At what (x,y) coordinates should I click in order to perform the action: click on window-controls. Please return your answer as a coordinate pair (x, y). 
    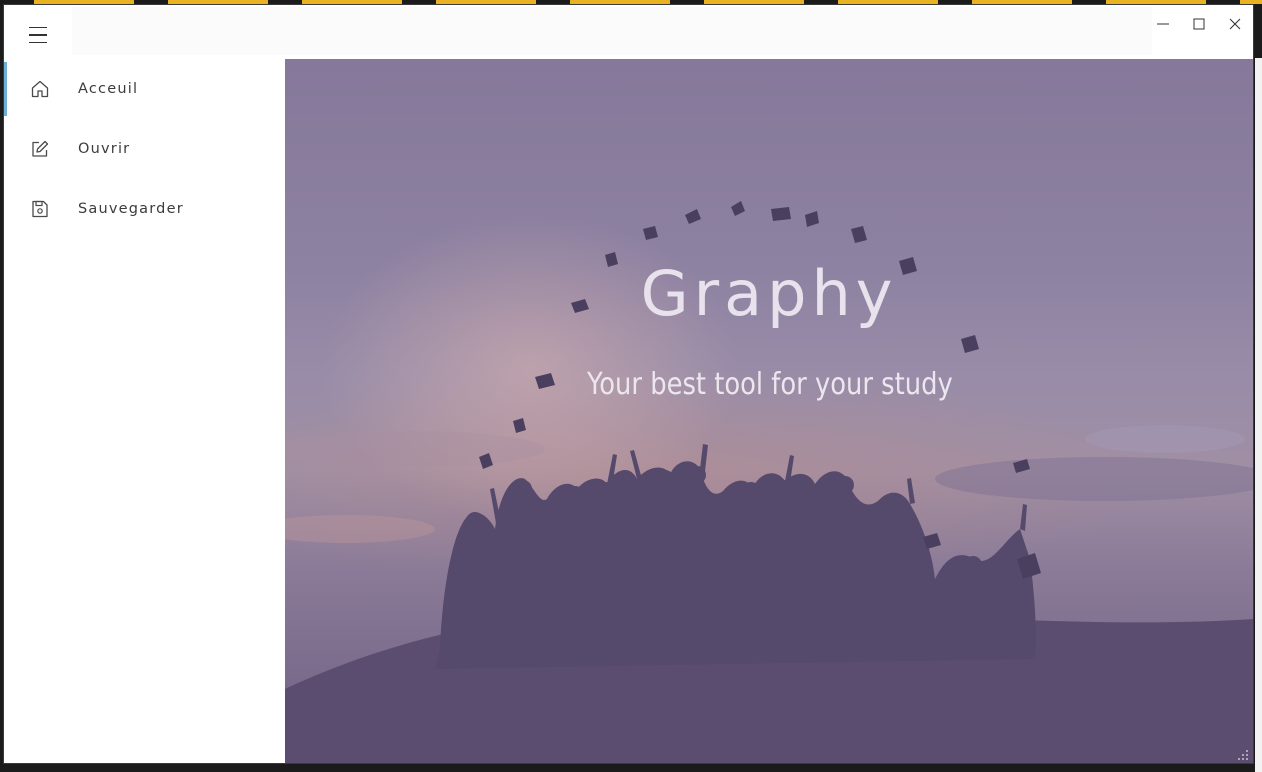
    Looking at the image, I should click on (1199, 24).